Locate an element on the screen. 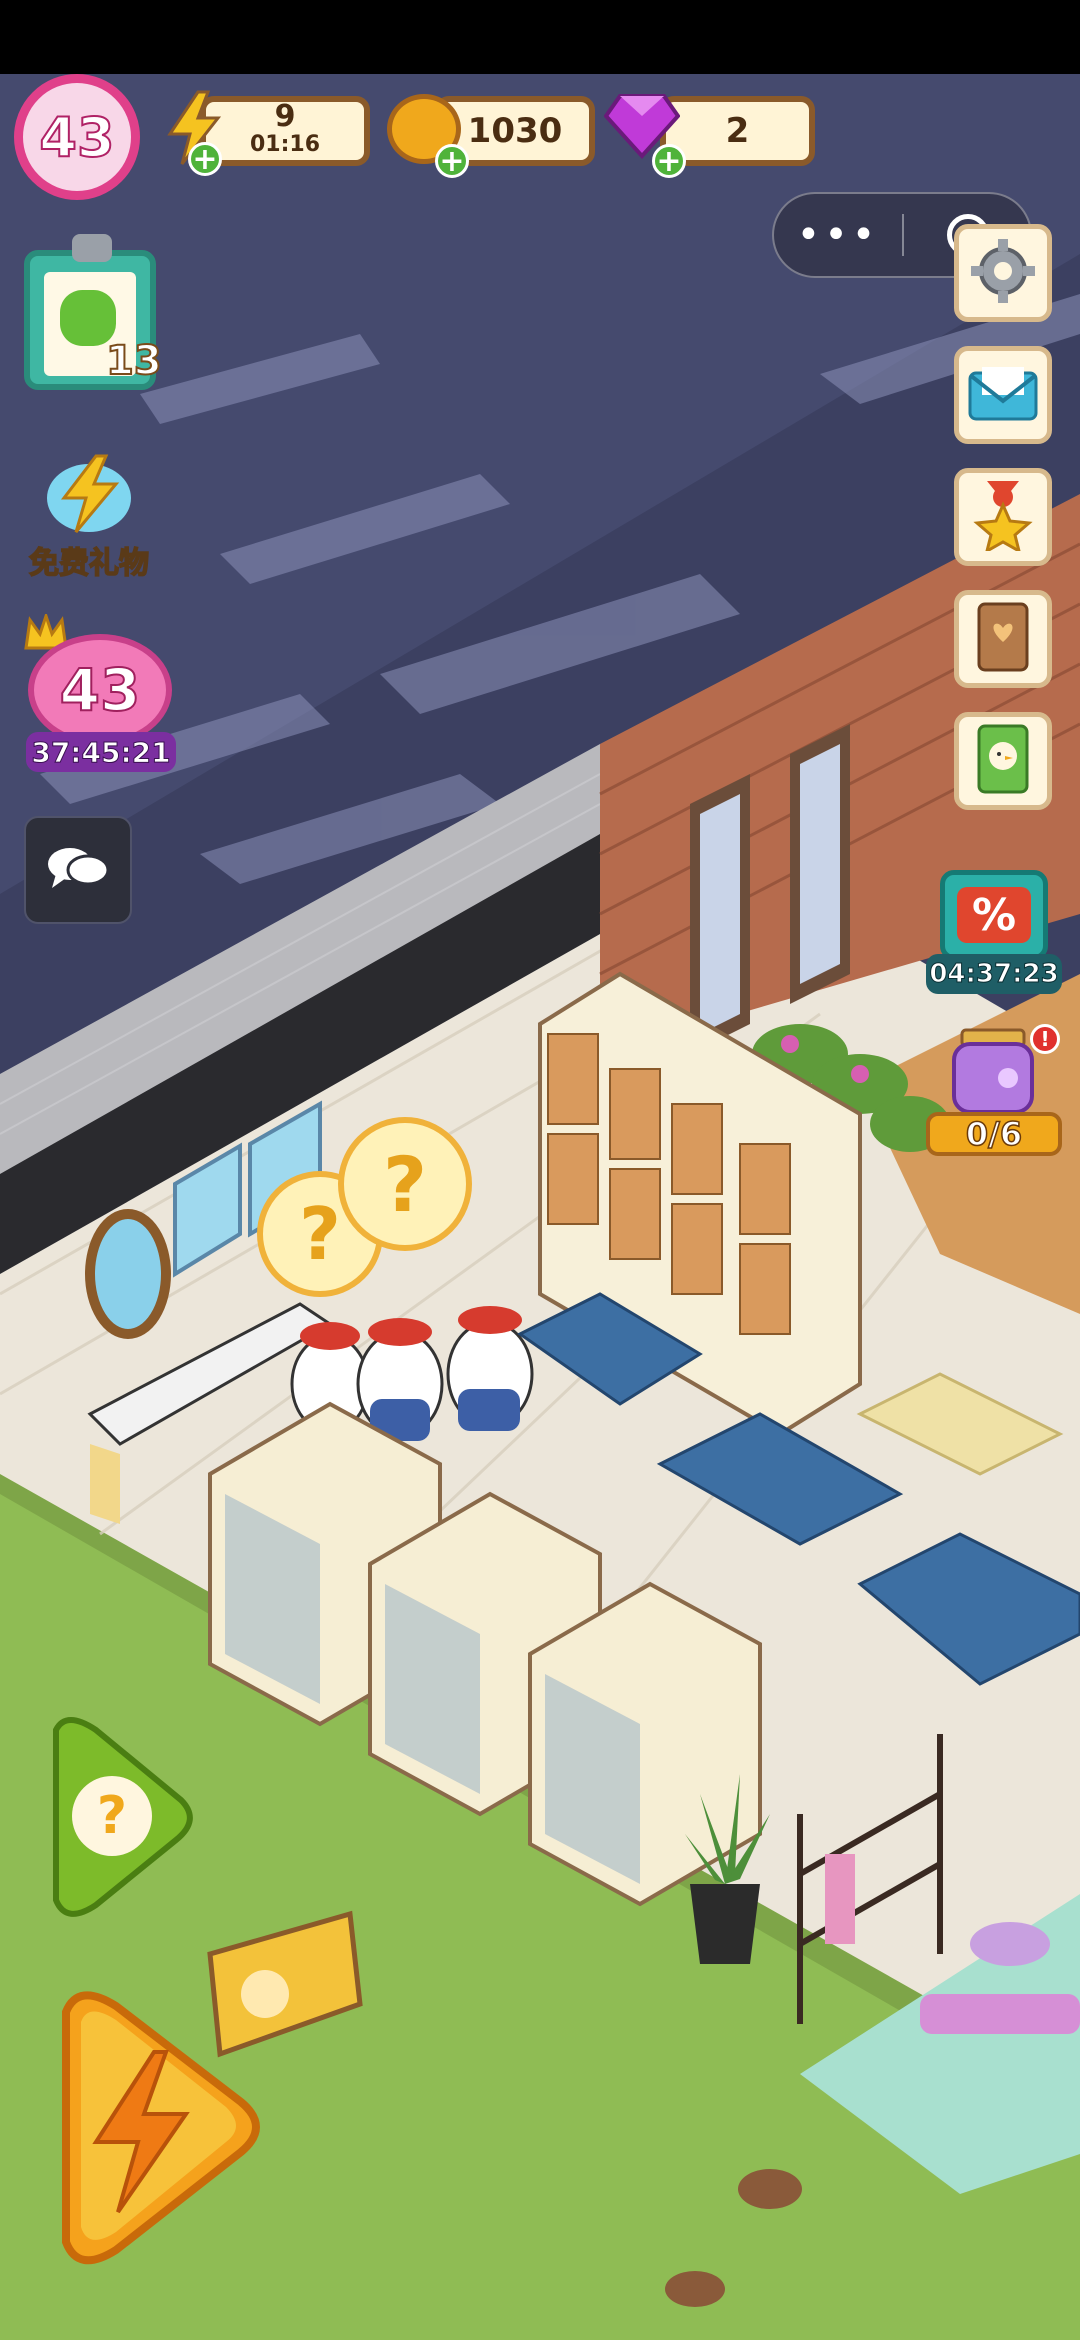 This screenshot has width=1080, height=2340. gem-value: 2 is located at coordinates (737, 131).